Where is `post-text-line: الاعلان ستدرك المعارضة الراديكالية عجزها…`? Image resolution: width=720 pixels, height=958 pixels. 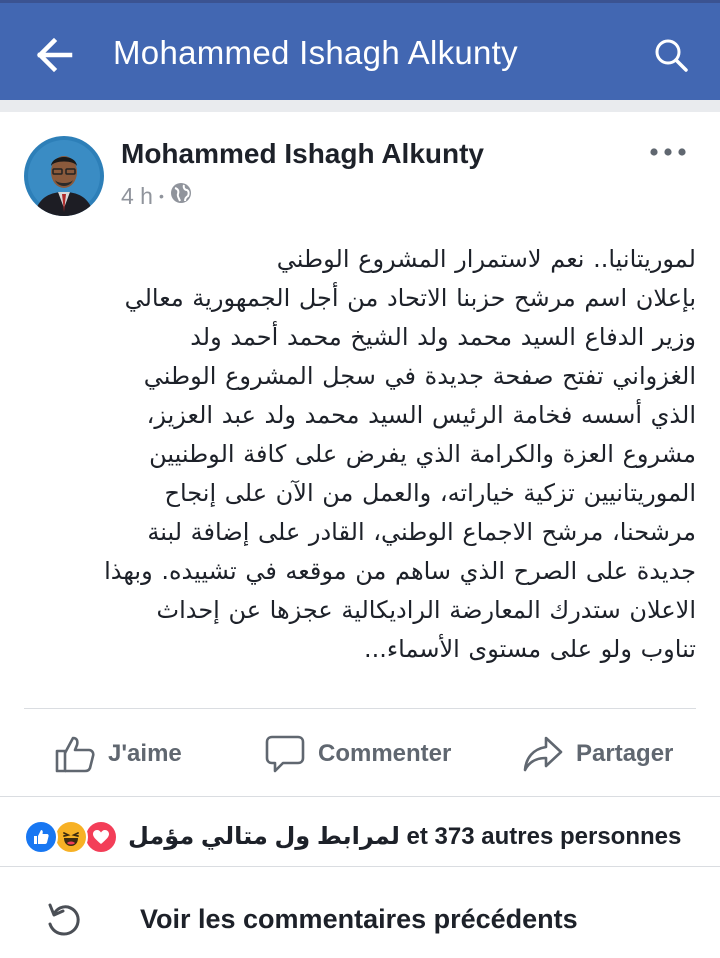
post-text-line: الاعلان ستدرك المعارضة الراديكالية عجزها… is located at coordinates (426, 610).